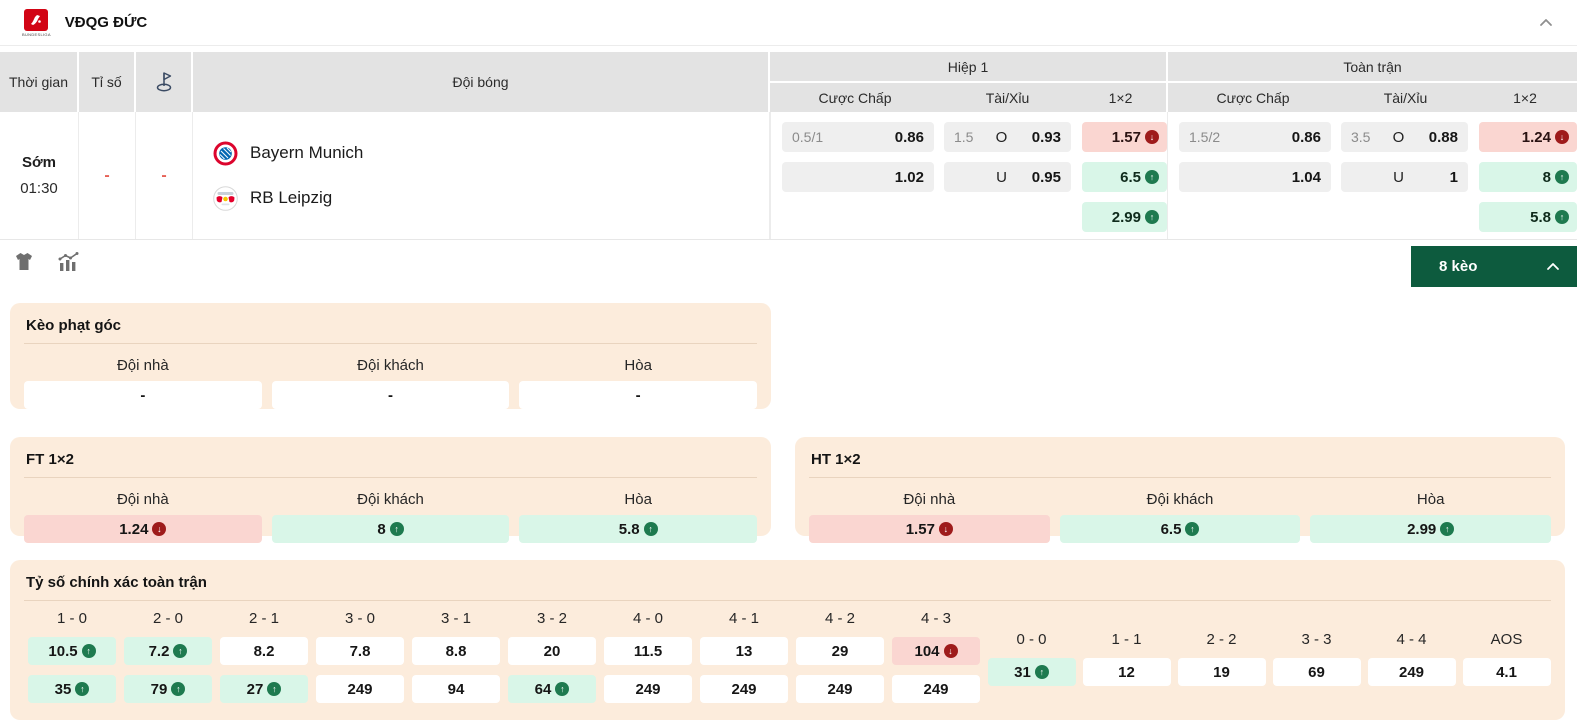 The width and height of the screenshot is (1577, 720). What do you see at coordinates (858, 137) in the screenshot?
I see `ht-handicap-home-chip: 0.5/1 0.86` at bounding box center [858, 137].